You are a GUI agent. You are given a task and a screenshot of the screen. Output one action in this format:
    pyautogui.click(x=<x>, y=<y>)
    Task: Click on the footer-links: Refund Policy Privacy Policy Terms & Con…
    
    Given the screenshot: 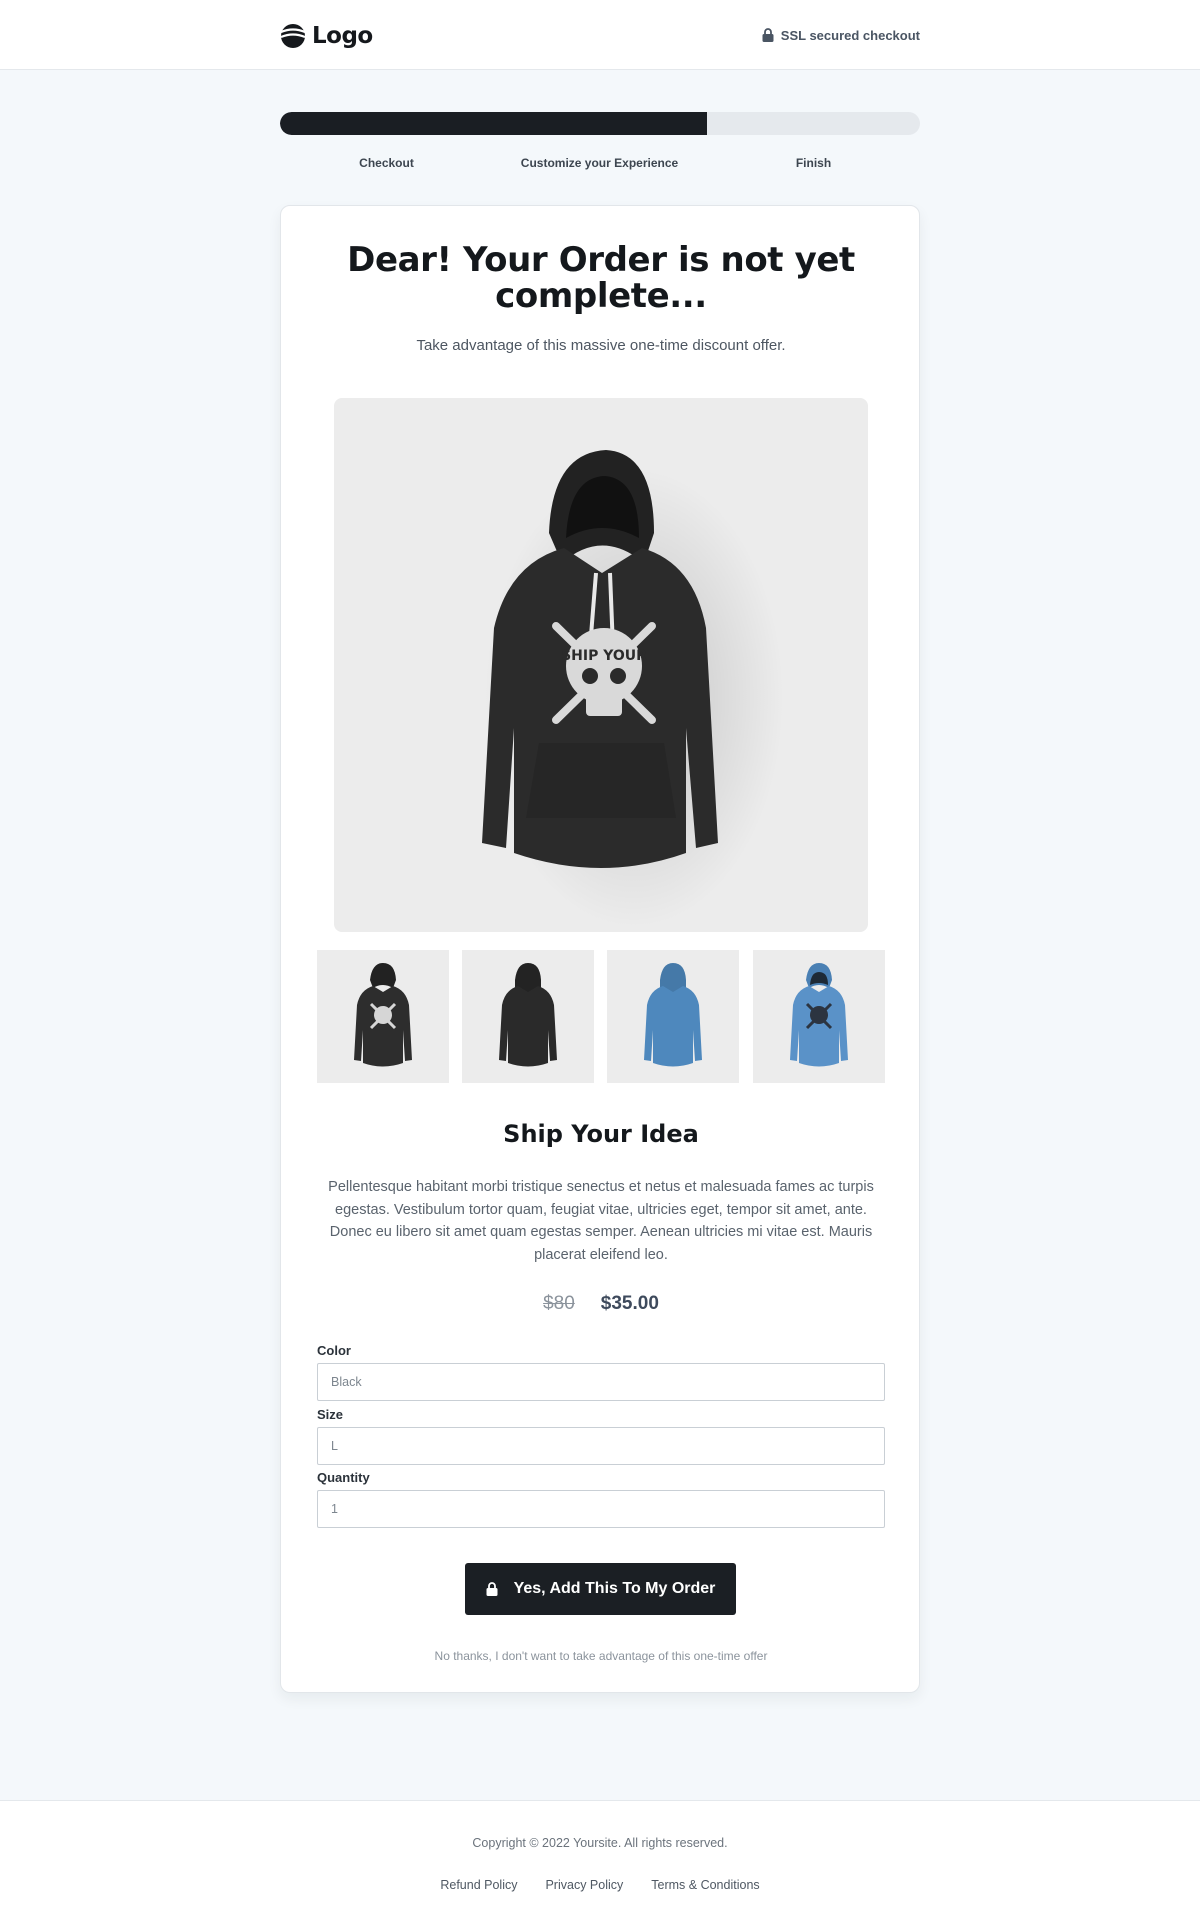 What is the action you would take?
    pyautogui.click(x=600, y=1885)
    